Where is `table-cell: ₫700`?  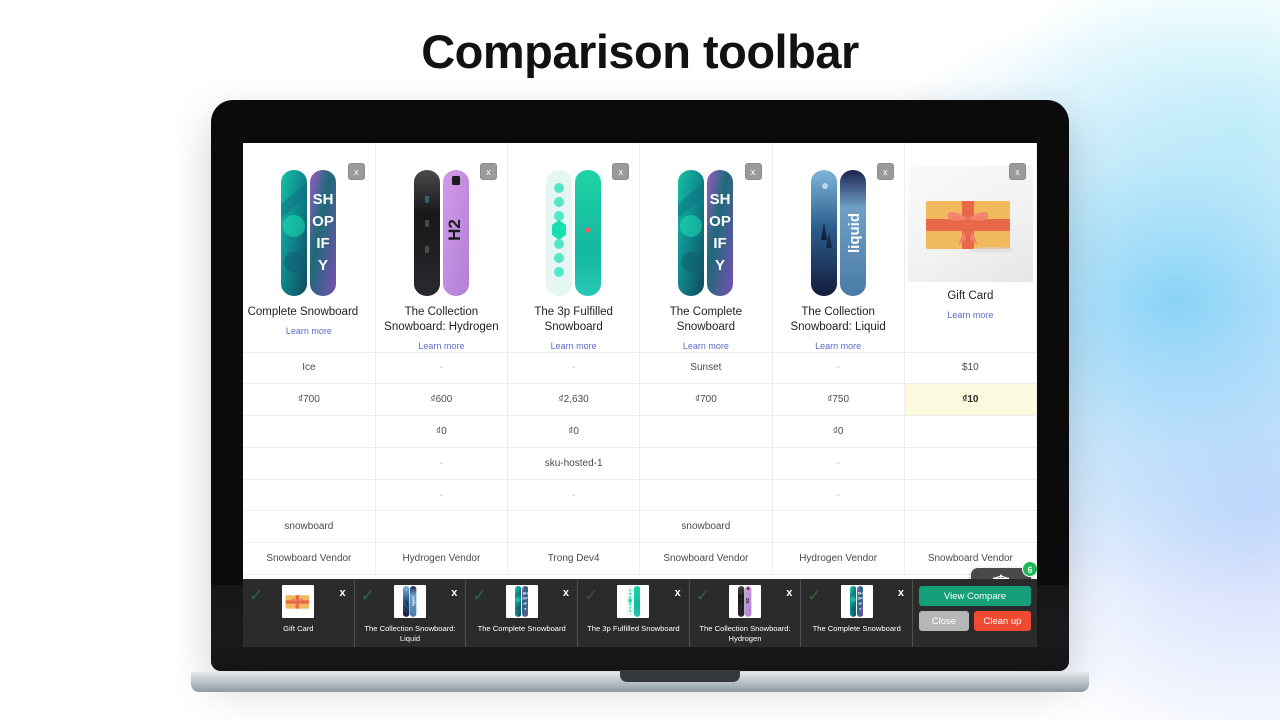 table-cell: ₫700 is located at coordinates (706, 400).